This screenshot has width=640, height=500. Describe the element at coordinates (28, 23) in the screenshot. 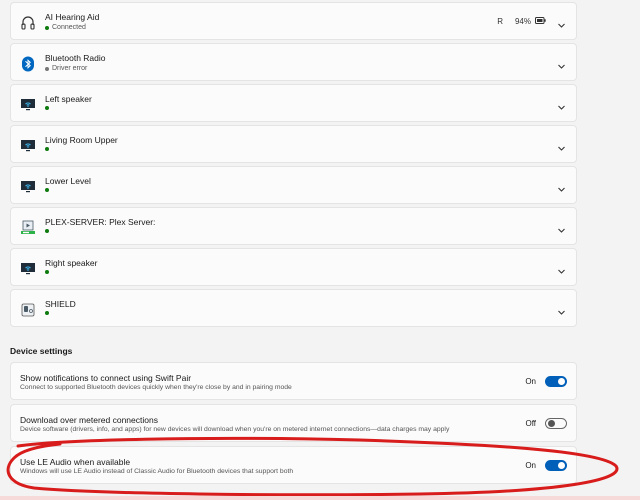

I see `headphones-icon` at that location.